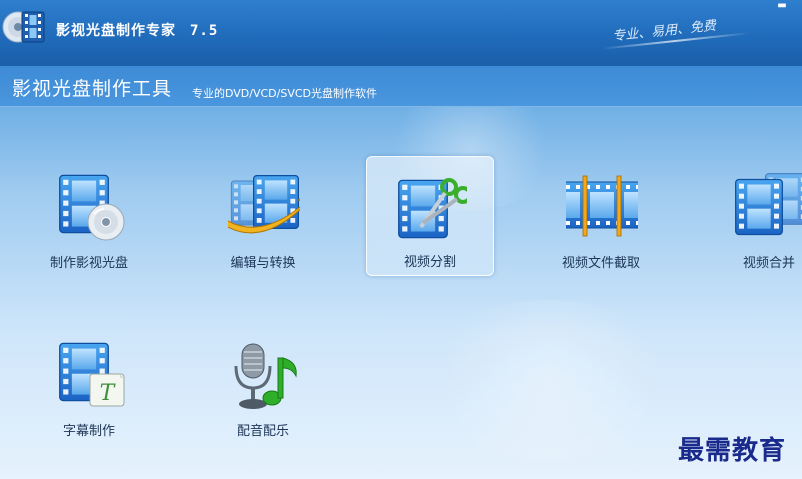  What do you see at coordinates (429, 262) in the screenshot?
I see `tool-label: 视频分割` at bounding box center [429, 262].